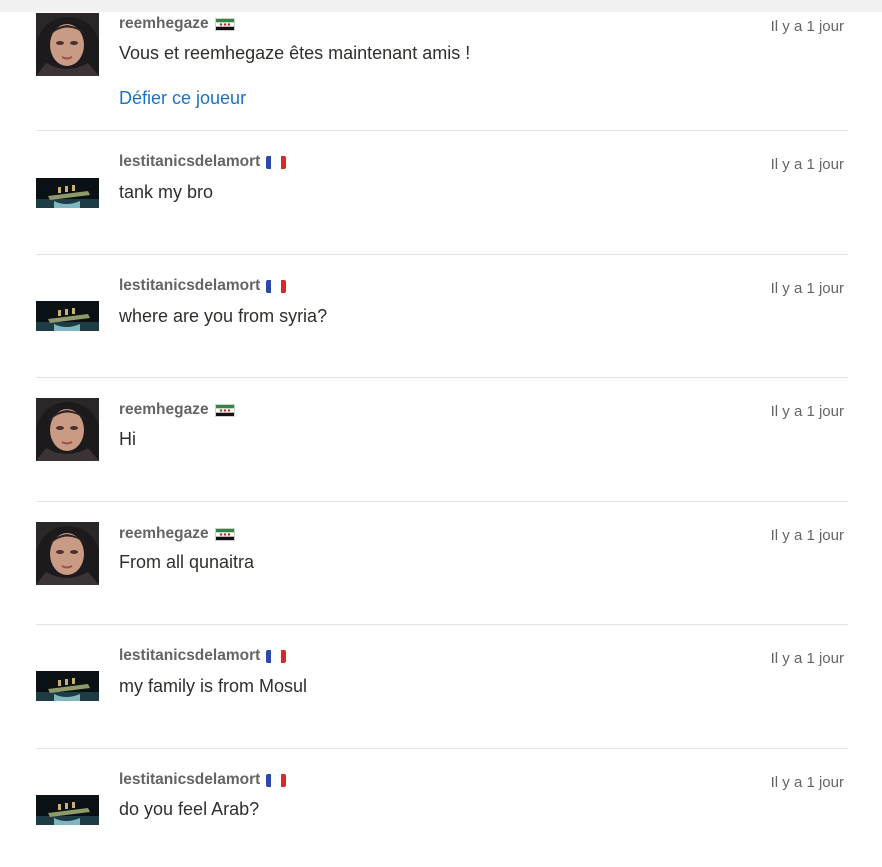 Image resolution: width=882 pixels, height=867 pixels. I want to click on challenge-player-link: Défier ce joueur, so click(182, 98).